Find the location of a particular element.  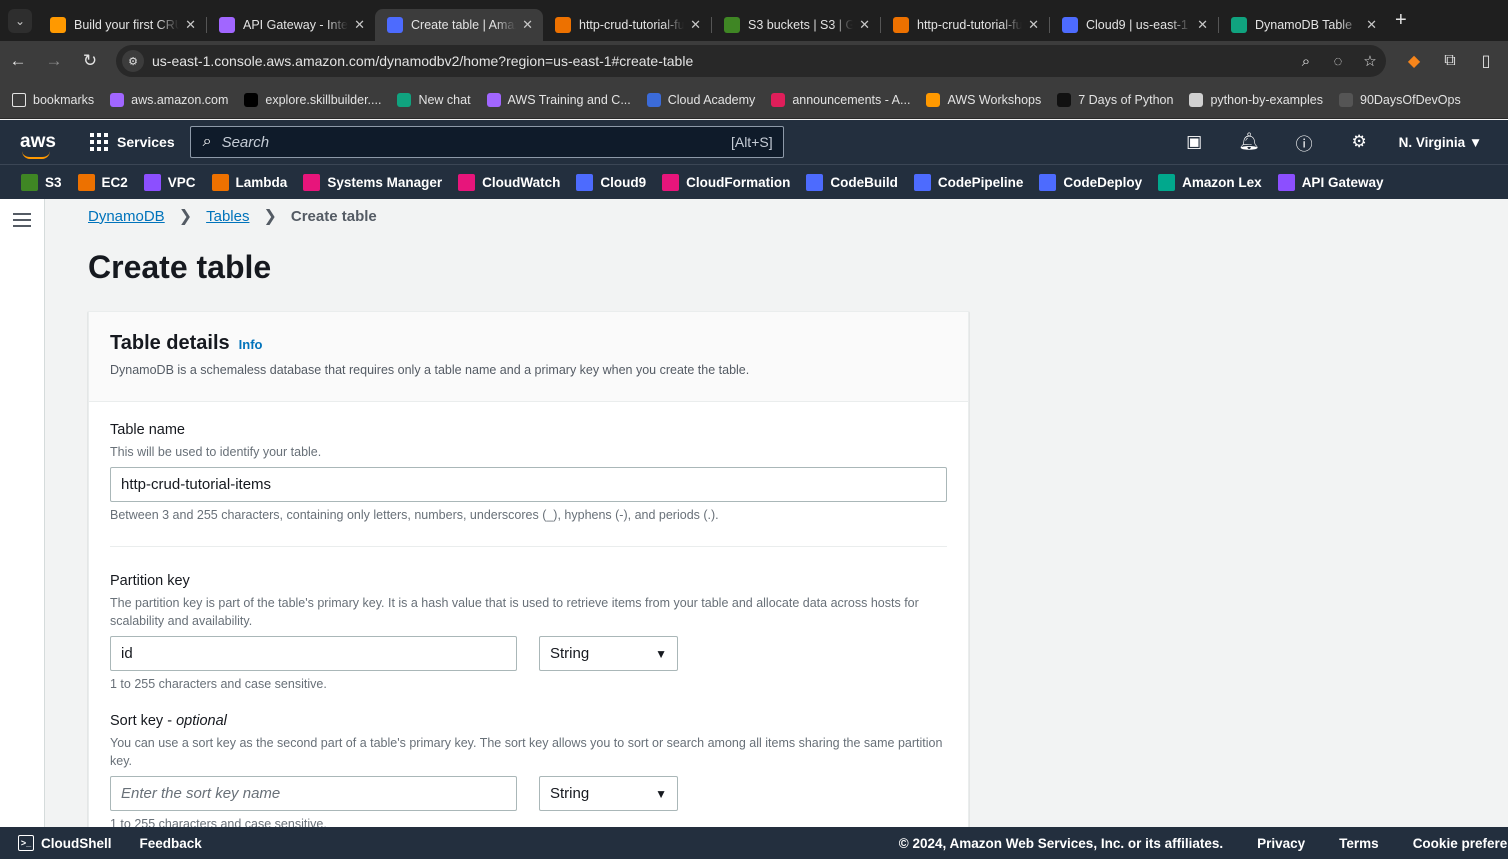

partition-key-label: Partition key is located at coordinates (150, 581).